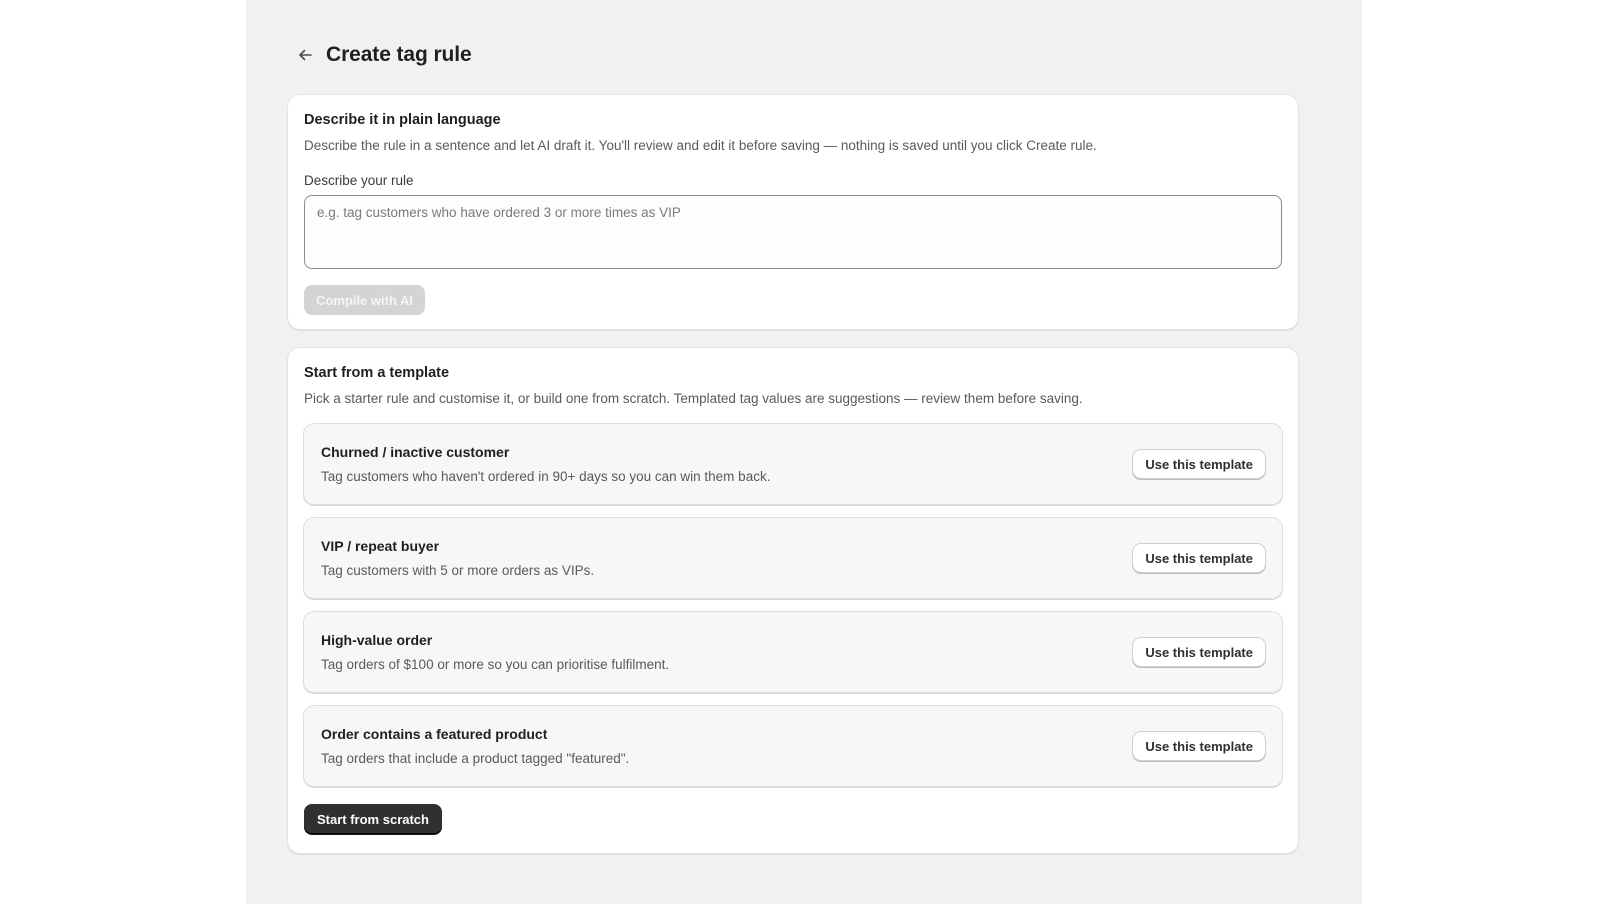 The width and height of the screenshot is (1600, 904). Describe the element at coordinates (415, 452) in the screenshot. I see `template-title: Churned / inactive customer` at that location.